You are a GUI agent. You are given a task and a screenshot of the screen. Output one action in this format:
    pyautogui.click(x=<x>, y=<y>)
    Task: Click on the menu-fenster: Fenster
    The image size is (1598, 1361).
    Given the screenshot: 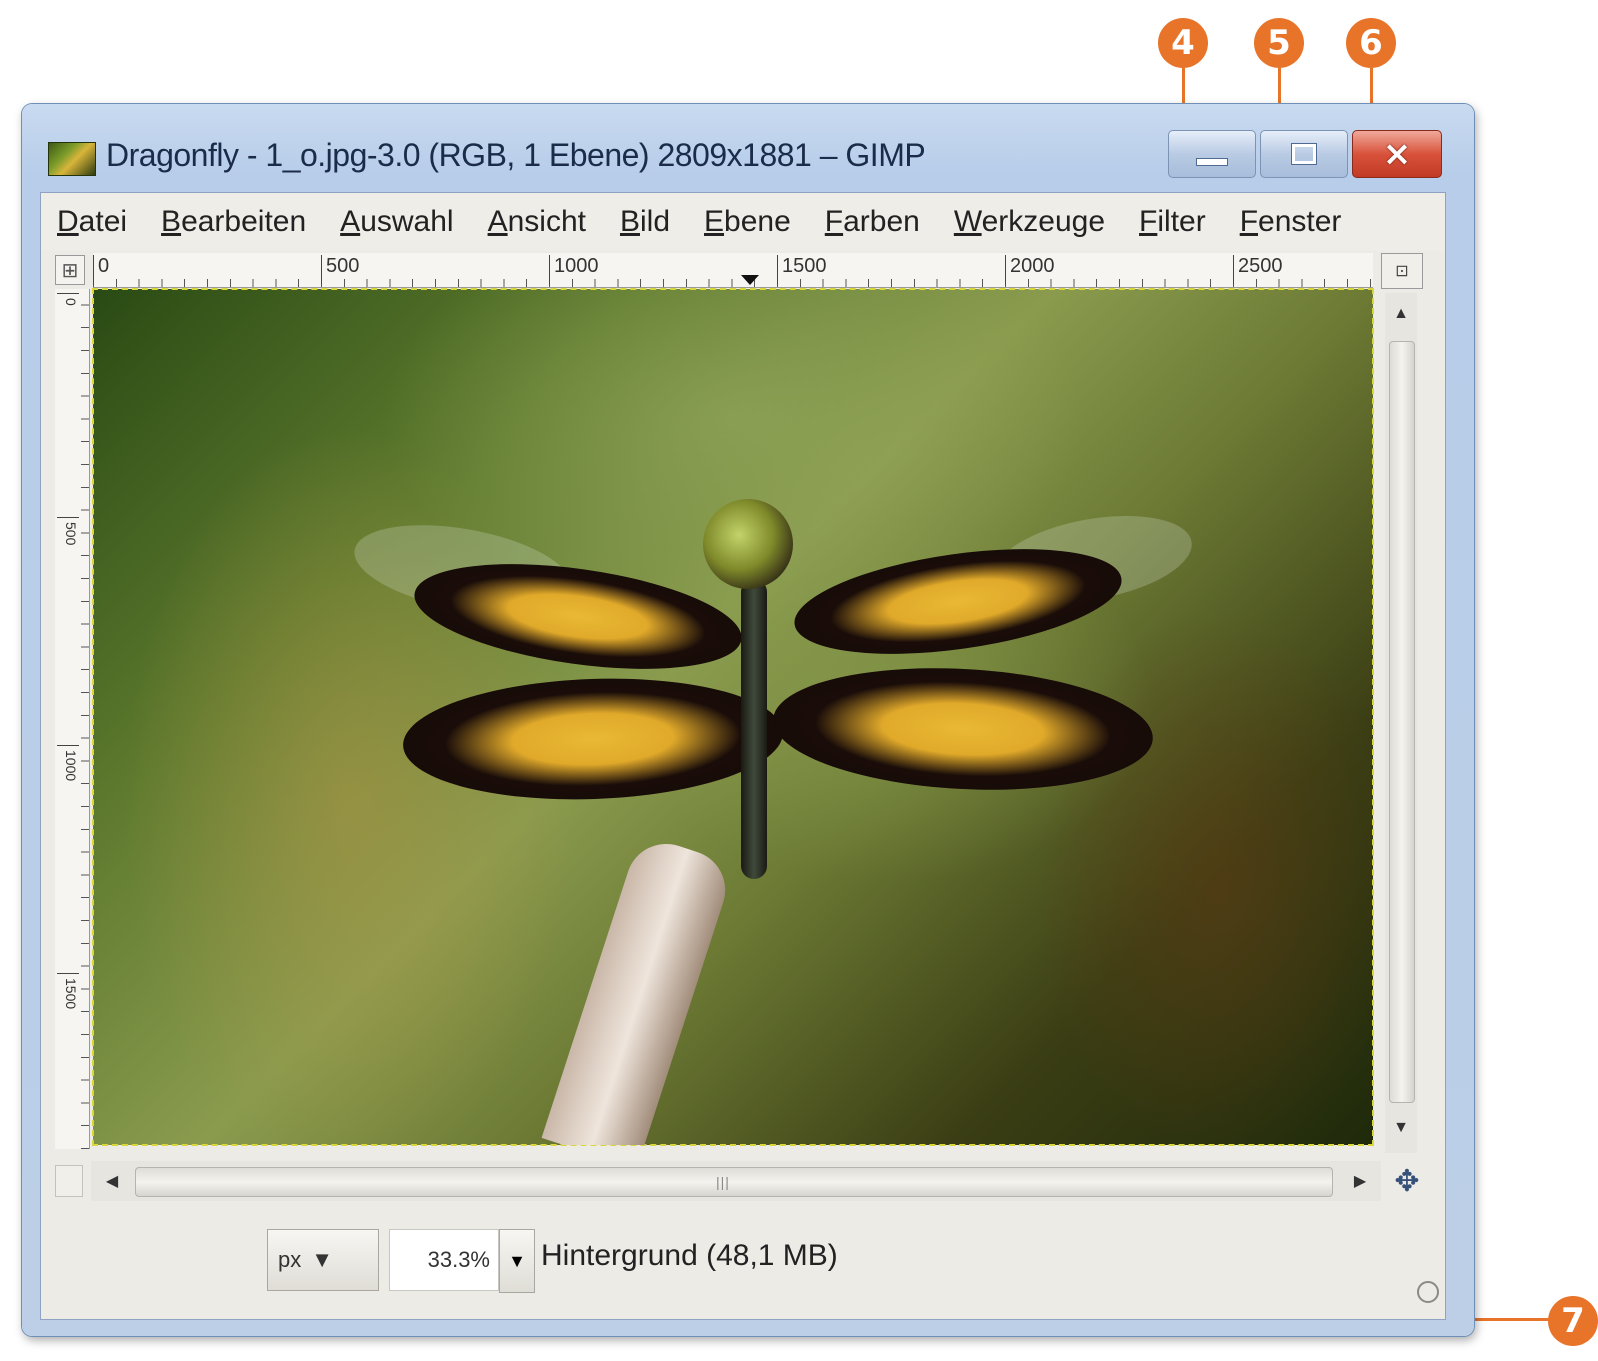 What is the action you would take?
    pyautogui.click(x=1291, y=222)
    